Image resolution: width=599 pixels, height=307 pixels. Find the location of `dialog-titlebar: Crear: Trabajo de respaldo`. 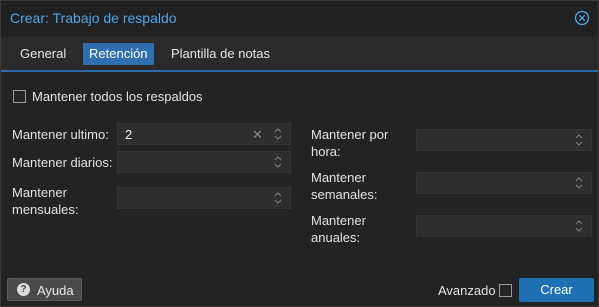

dialog-titlebar: Crear: Trabajo de respaldo is located at coordinates (299, 18).